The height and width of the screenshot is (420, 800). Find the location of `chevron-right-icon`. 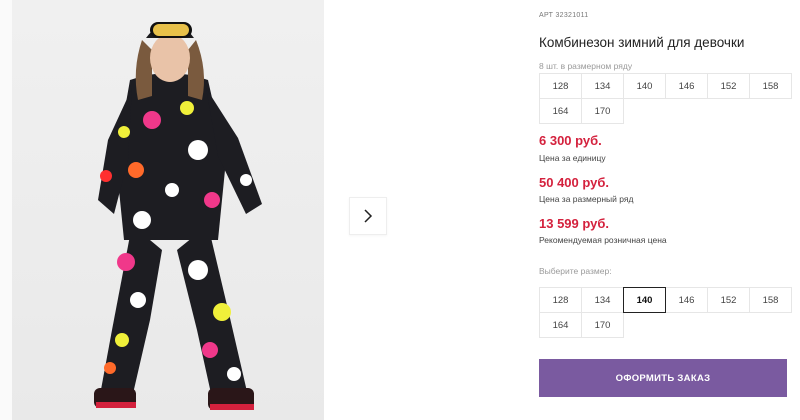

chevron-right-icon is located at coordinates (368, 216).